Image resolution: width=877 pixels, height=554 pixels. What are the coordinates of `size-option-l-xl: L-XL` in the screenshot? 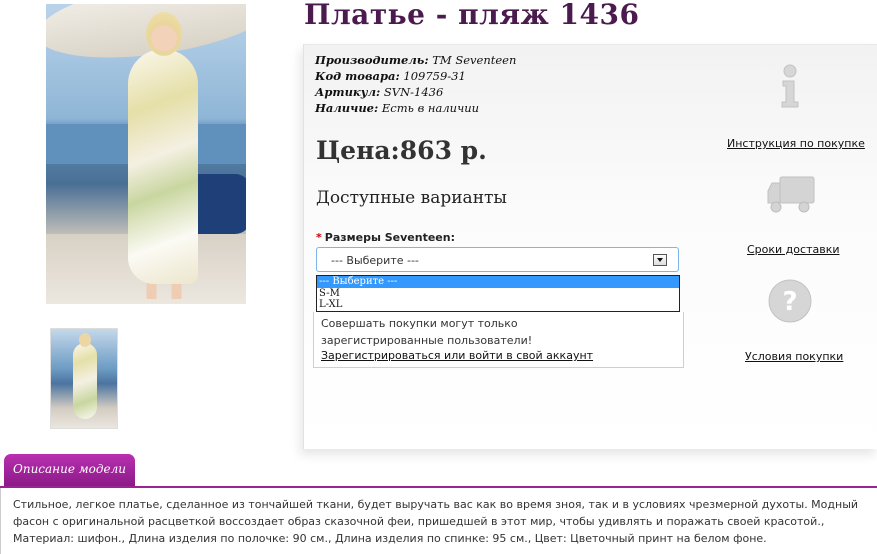 It's located at (498, 305).